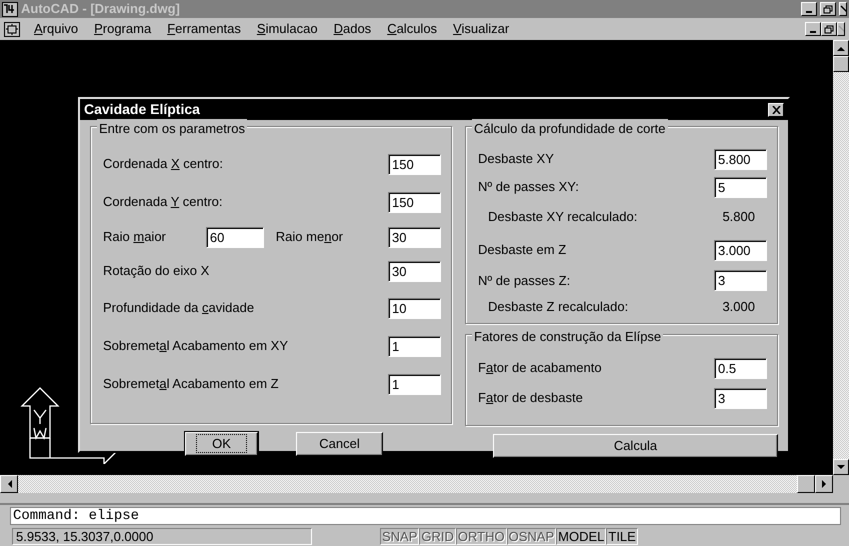 Image resolution: width=849 pixels, height=546 pixels. I want to click on menu-item: Dados, so click(353, 29).